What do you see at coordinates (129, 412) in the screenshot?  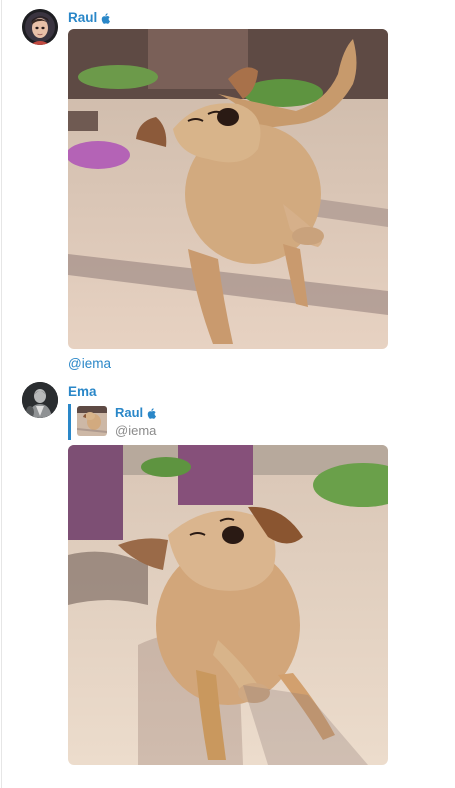 I see `reply-sender-label: Raul` at bounding box center [129, 412].